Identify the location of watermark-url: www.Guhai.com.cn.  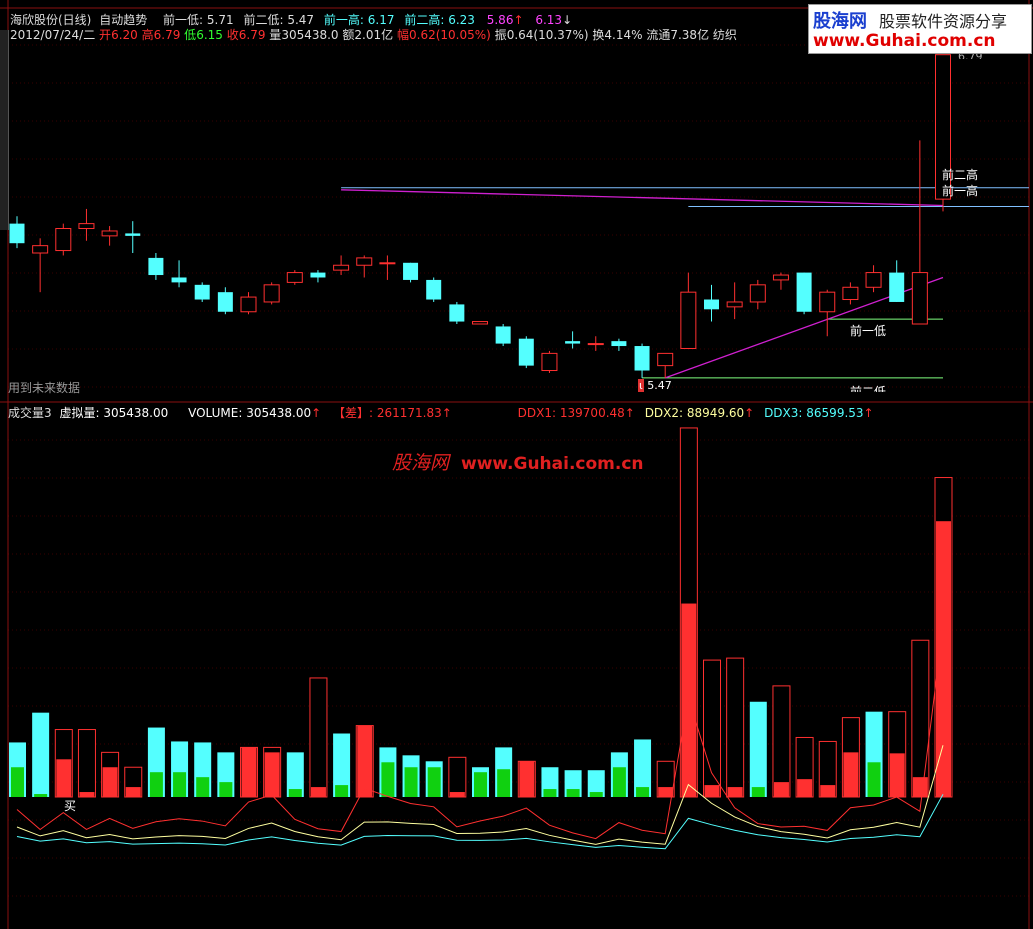
(552, 464).